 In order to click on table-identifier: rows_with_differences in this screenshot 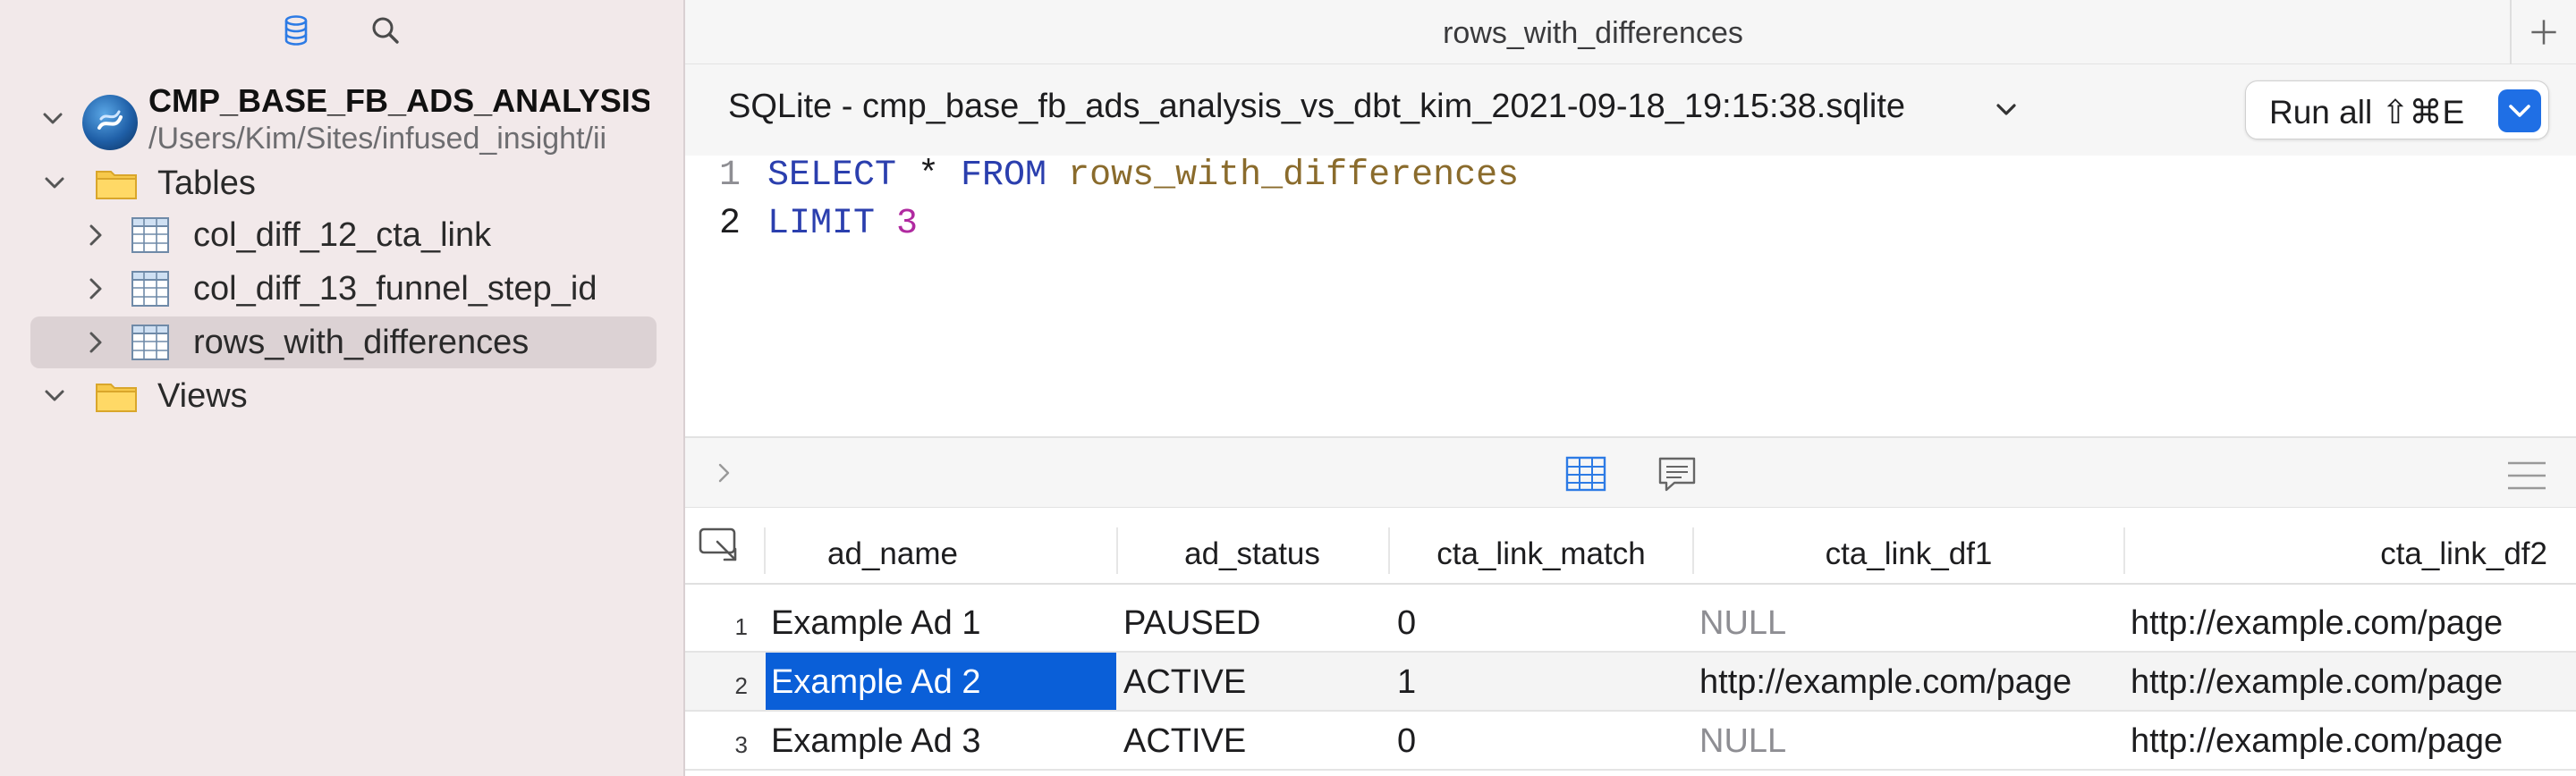, I will do `click(1283, 176)`.